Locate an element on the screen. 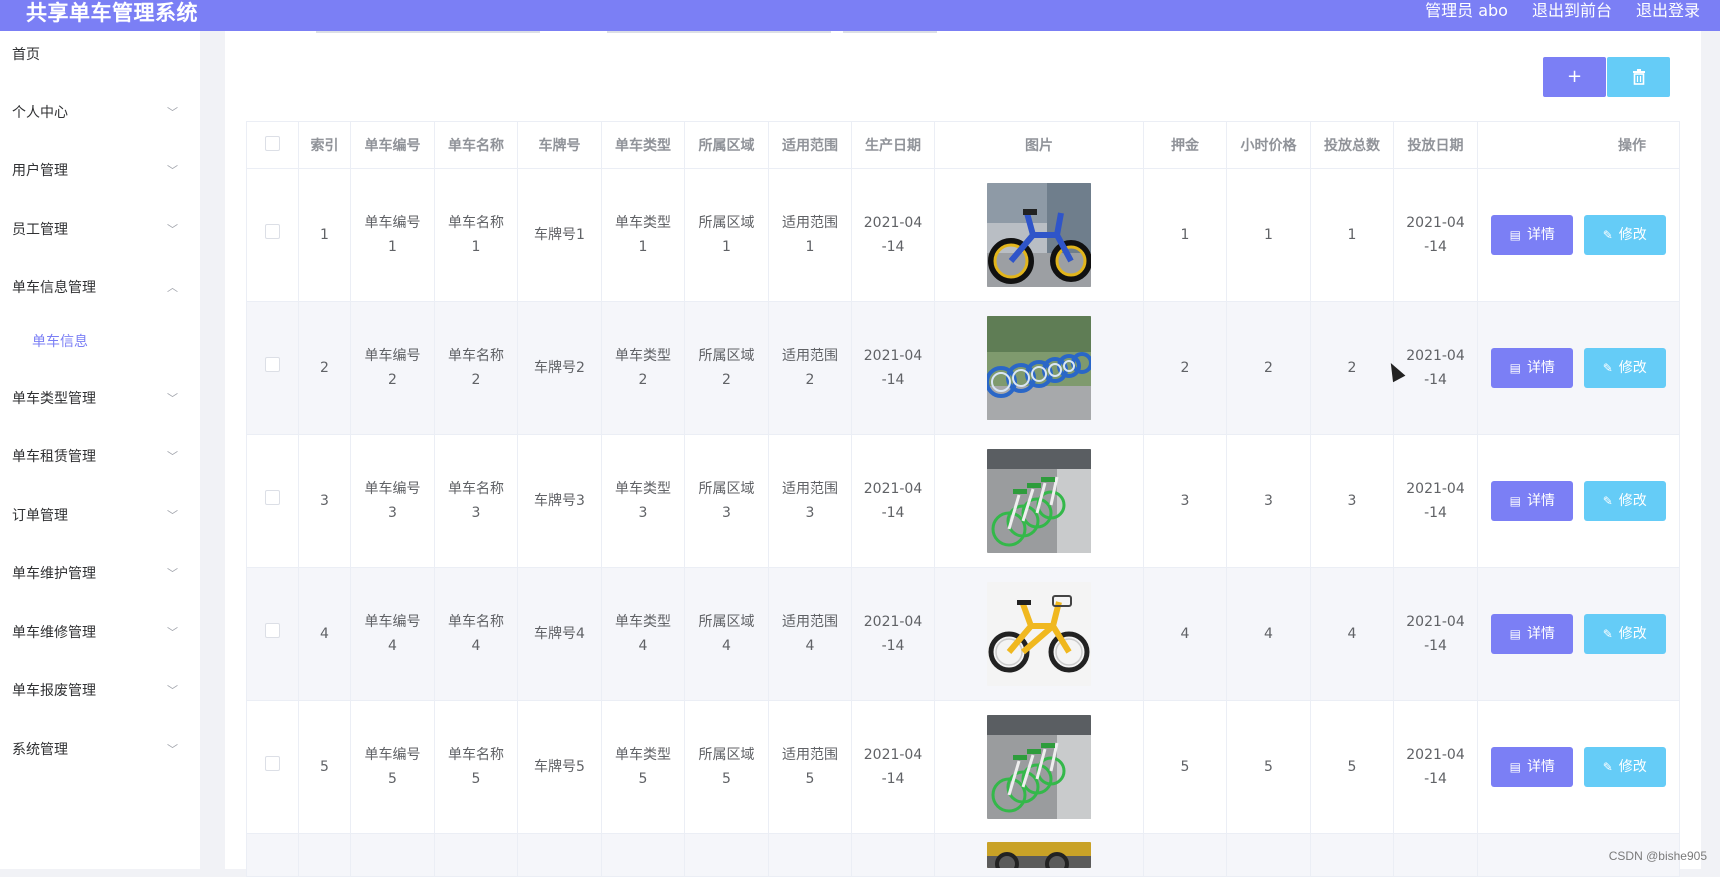 The width and height of the screenshot is (1720, 877). sidebar-item-bike-info: 单车信息 is located at coordinates (107, 342).